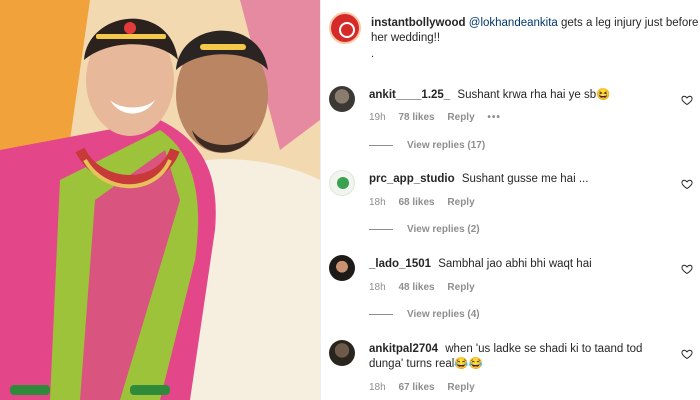 This screenshot has width=700, height=400. I want to click on commenter-username: prc_app_studio, so click(412, 179).